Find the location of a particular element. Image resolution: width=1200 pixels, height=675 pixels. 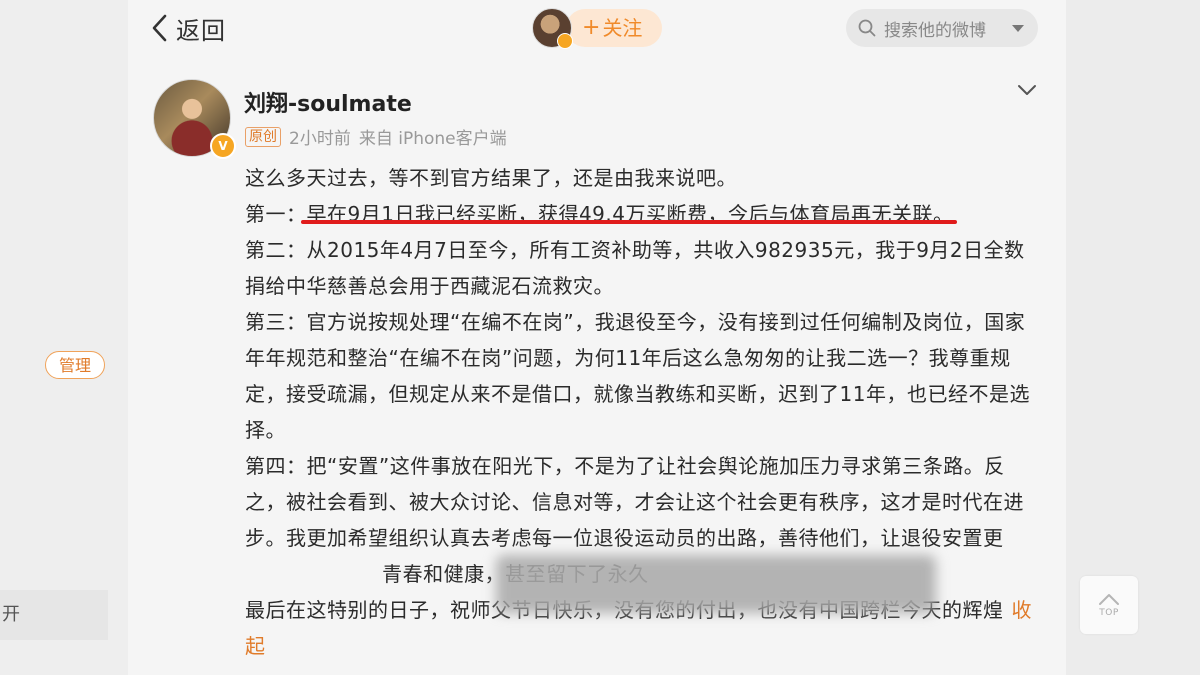

author-name: 刘翔-soulmate is located at coordinates (328, 102).